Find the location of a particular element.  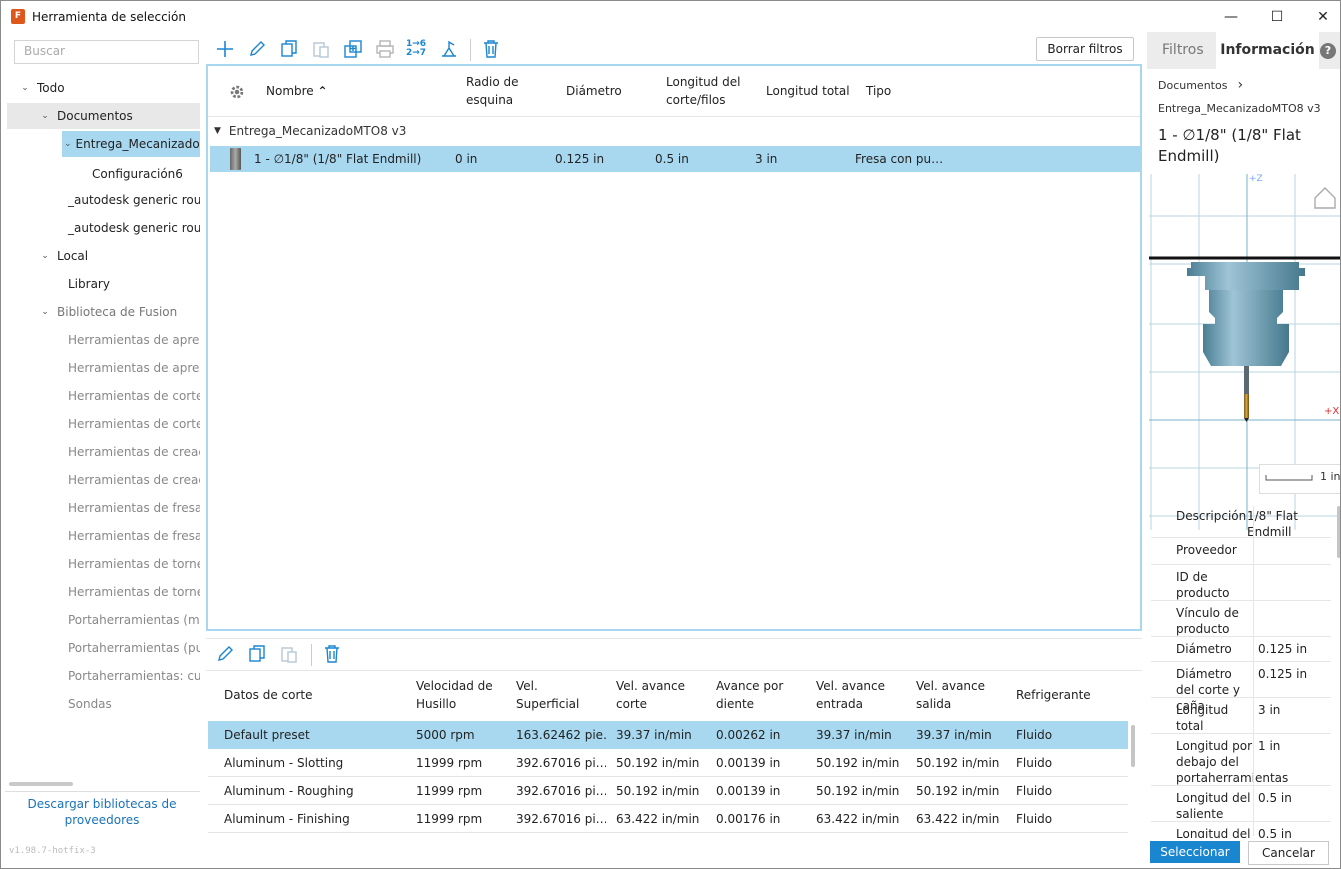

preset-name-cell: Default preset is located at coordinates (267, 735).